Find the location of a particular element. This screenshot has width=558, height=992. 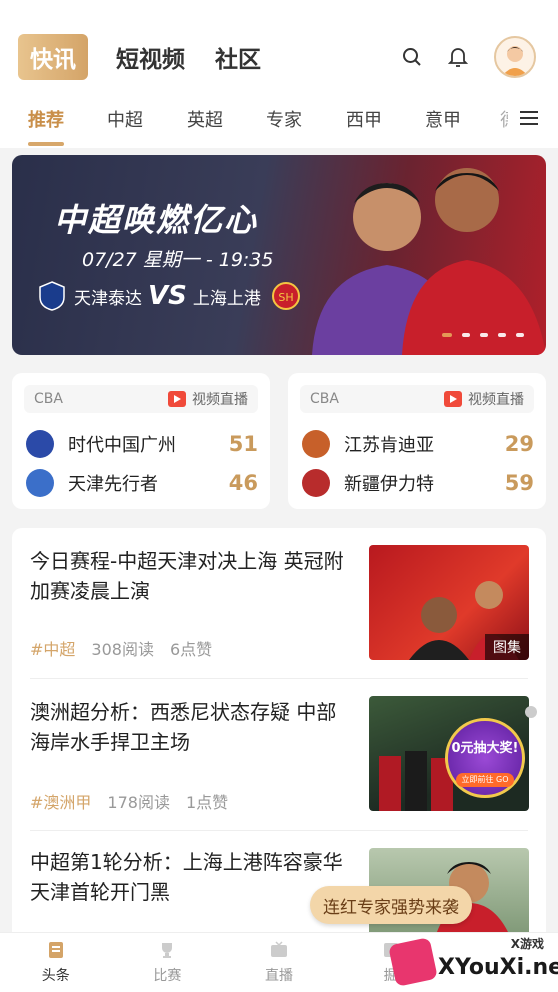

tab-csl: 中超 is located at coordinates (125, 119).